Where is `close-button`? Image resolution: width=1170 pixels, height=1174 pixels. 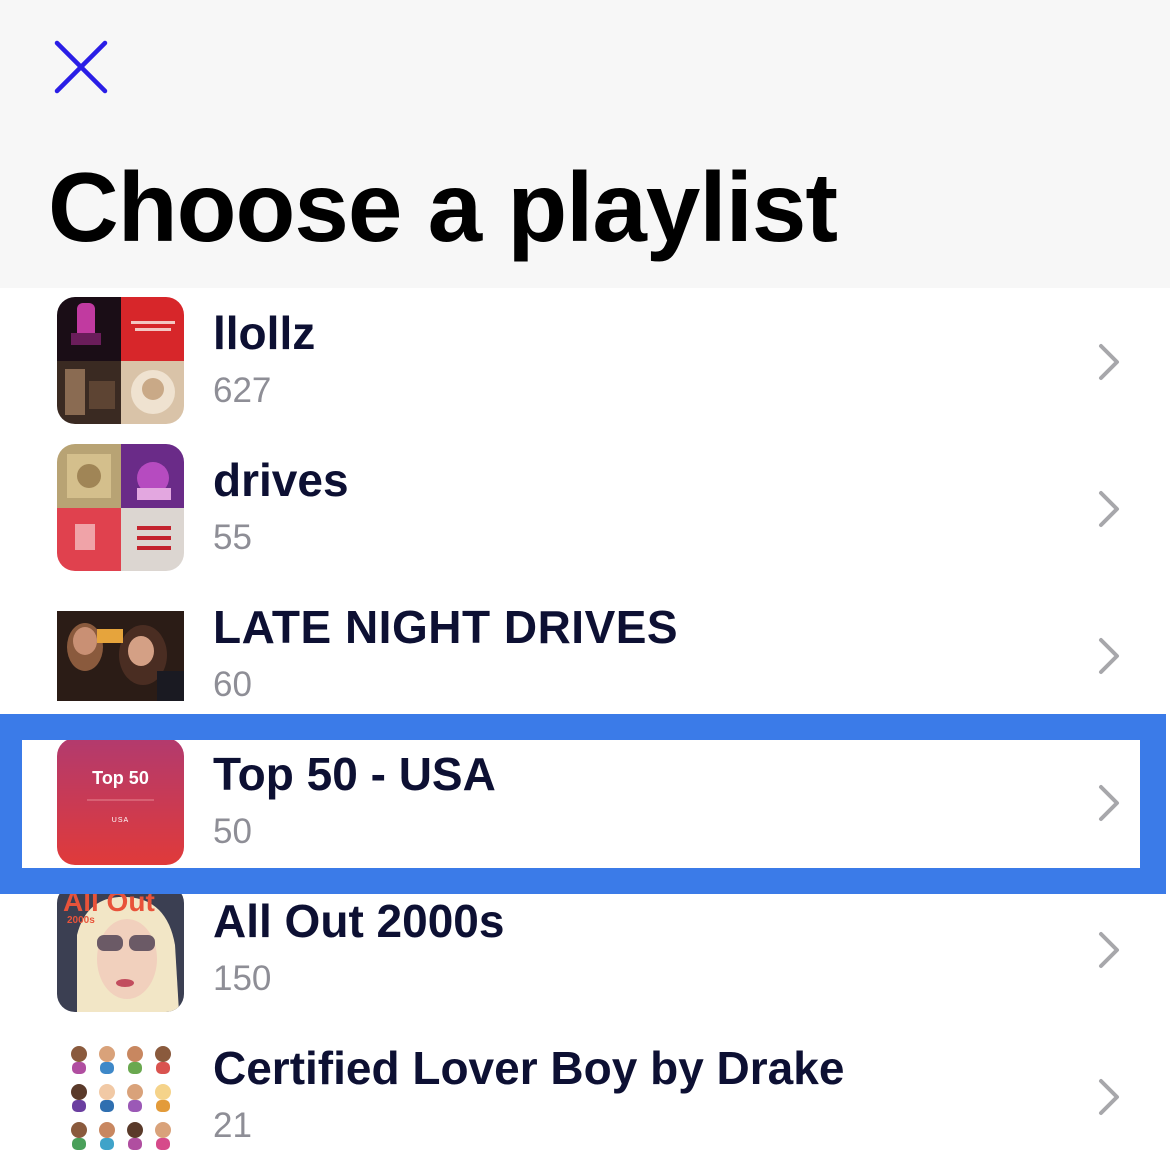 close-button is located at coordinates (81, 67).